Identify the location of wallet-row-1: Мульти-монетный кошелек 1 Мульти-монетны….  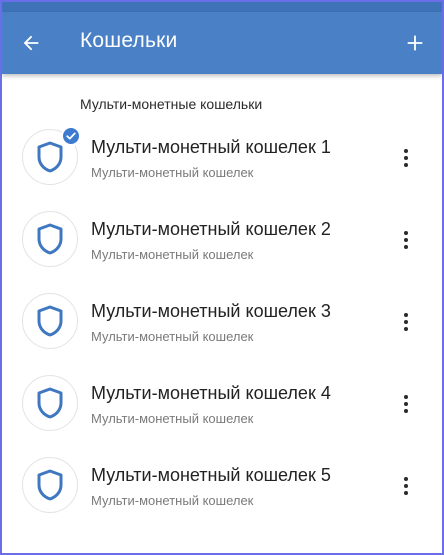
(222, 158).